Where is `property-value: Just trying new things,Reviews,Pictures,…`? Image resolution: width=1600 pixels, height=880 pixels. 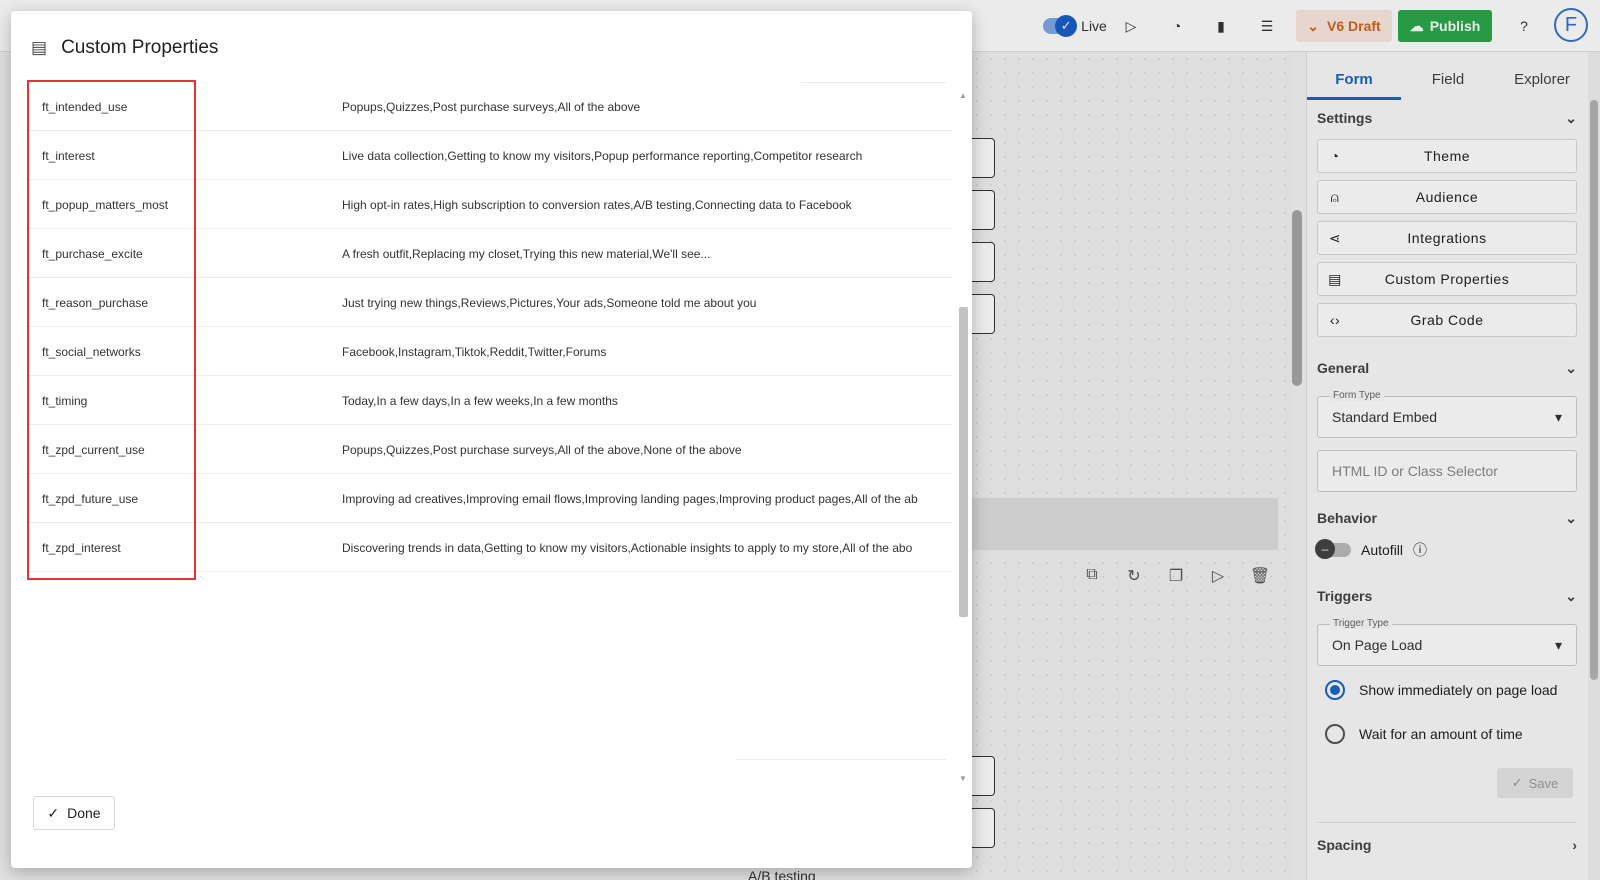
property-value: Just trying new things,Reviews,Pictures,… is located at coordinates (549, 303).